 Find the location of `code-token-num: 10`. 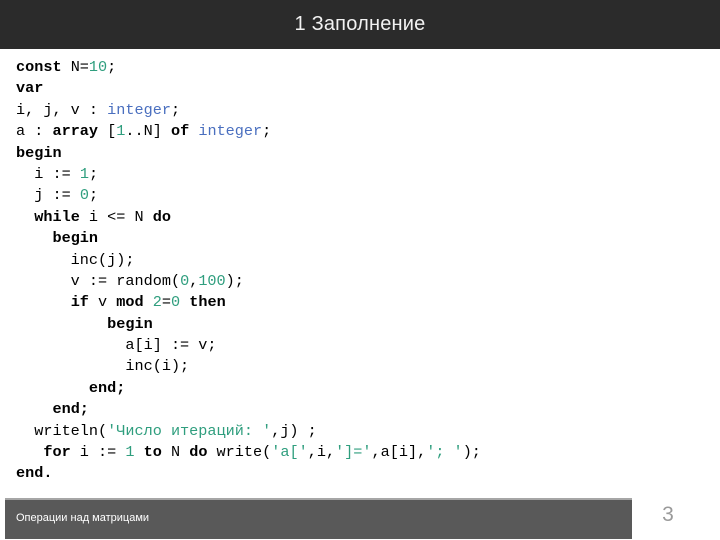

code-token-num: 10 is located at coordinates (98, 67).